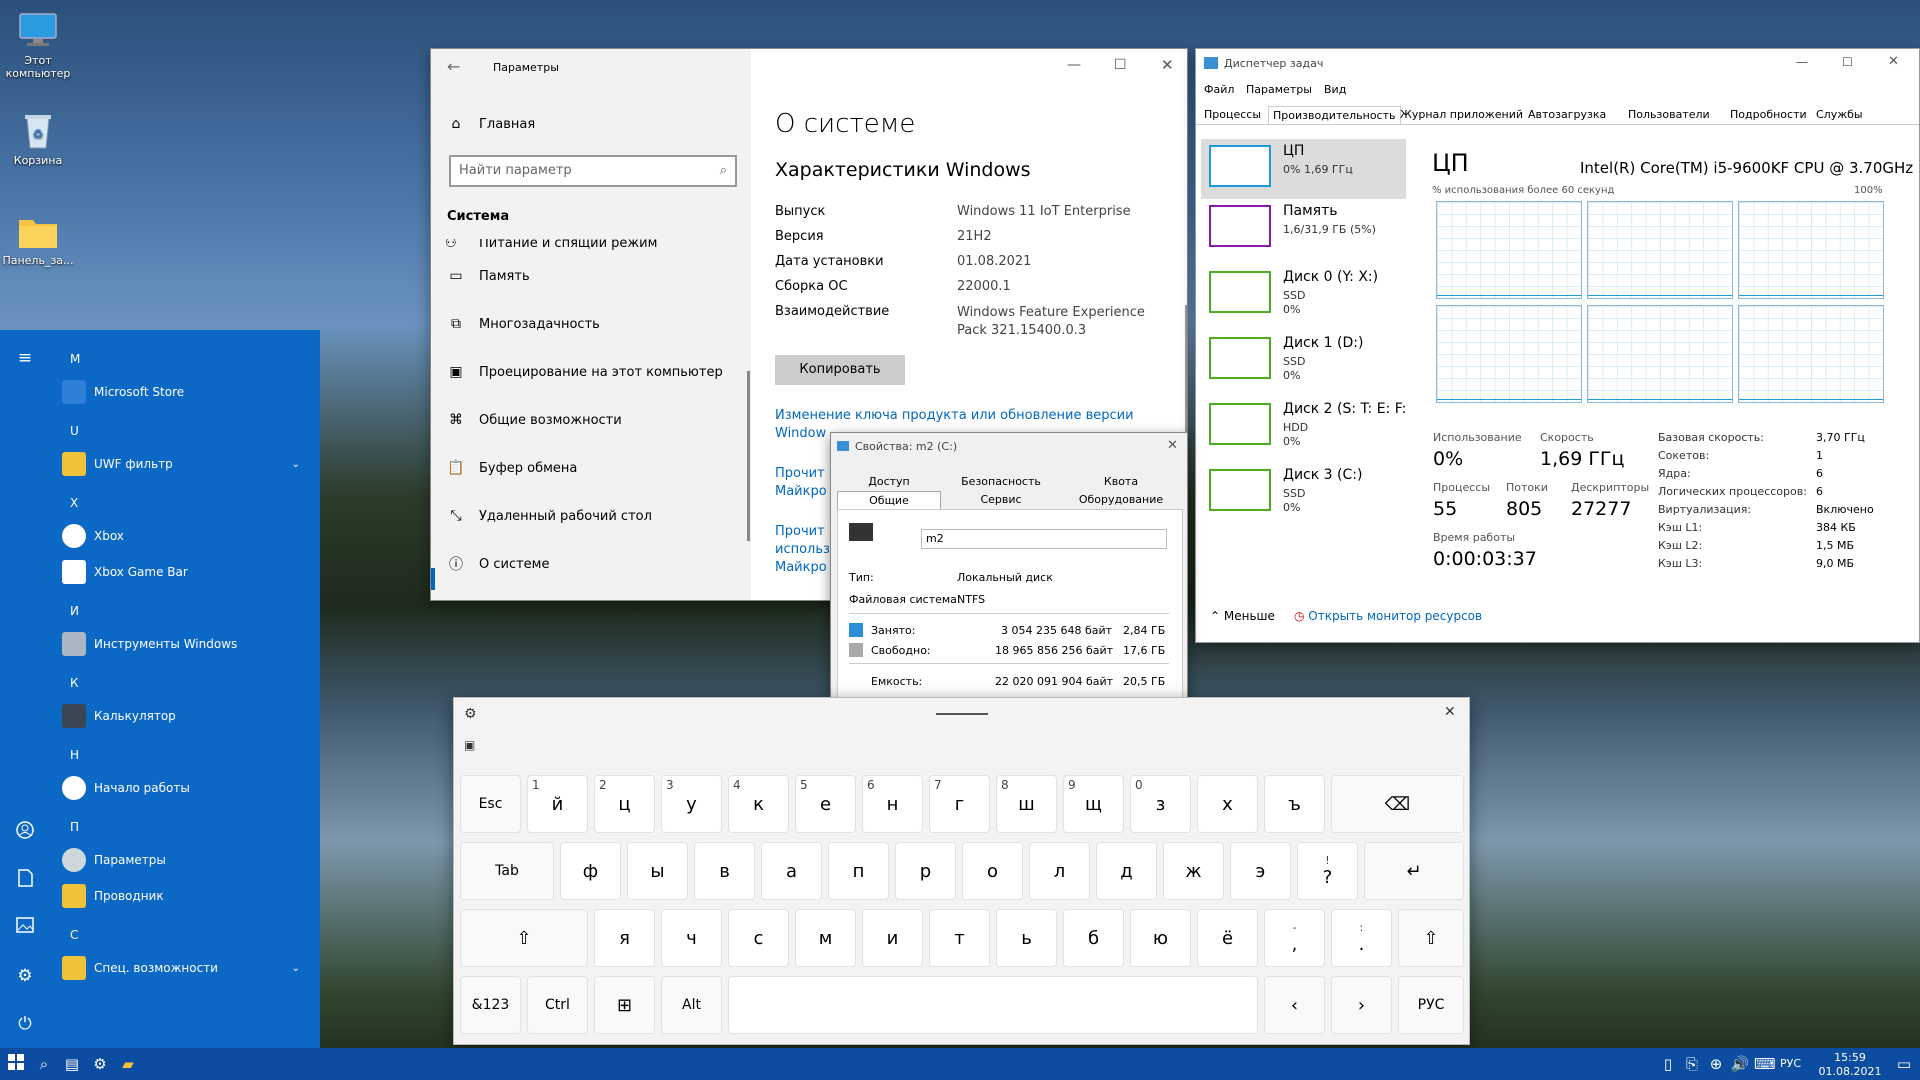 This screenshot has height=1080, width=1920. Describe the element at coordinates (691, 1005) in the screenshot. I see `key-alt: Alt` at that location.